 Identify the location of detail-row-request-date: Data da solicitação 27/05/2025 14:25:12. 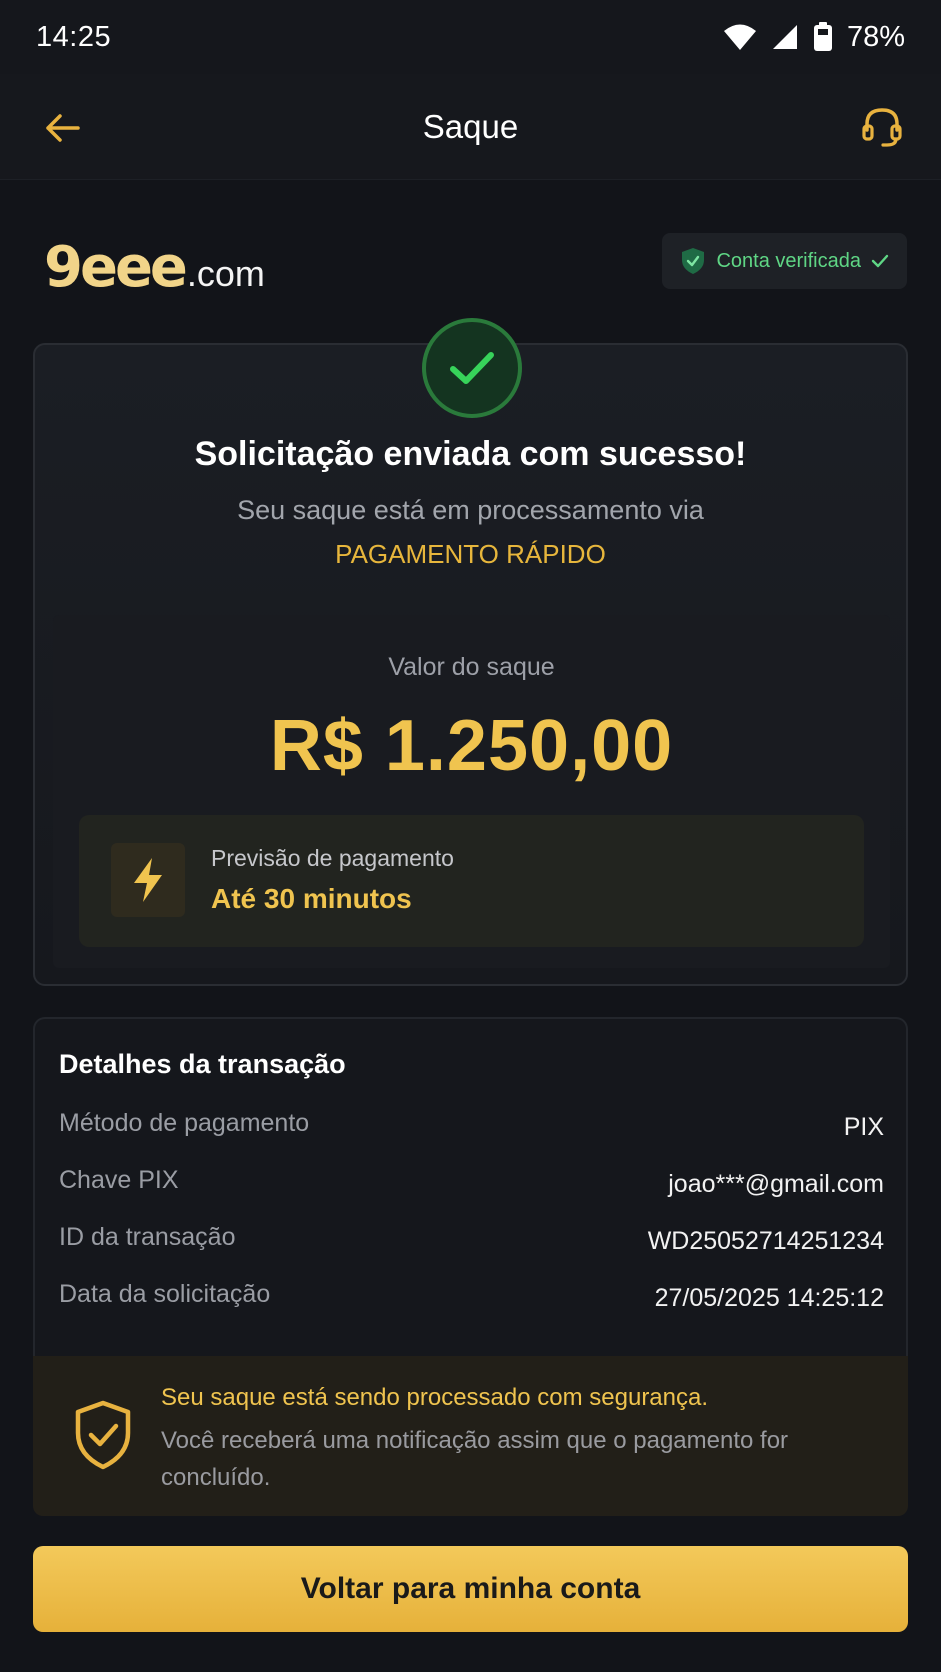
(471, 1300).